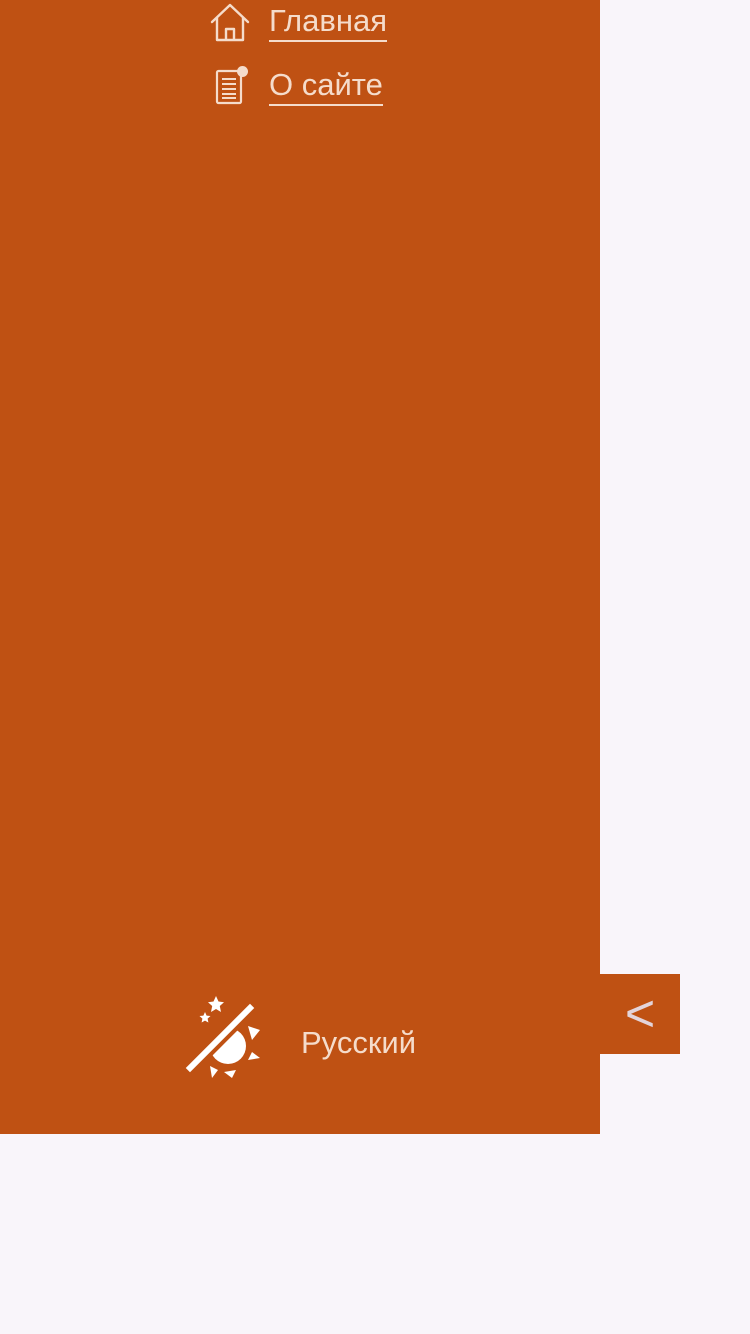  Describe the element at coordinates (328, 22) in the screenshot. I see `nav-item-label: Главная` at that location.